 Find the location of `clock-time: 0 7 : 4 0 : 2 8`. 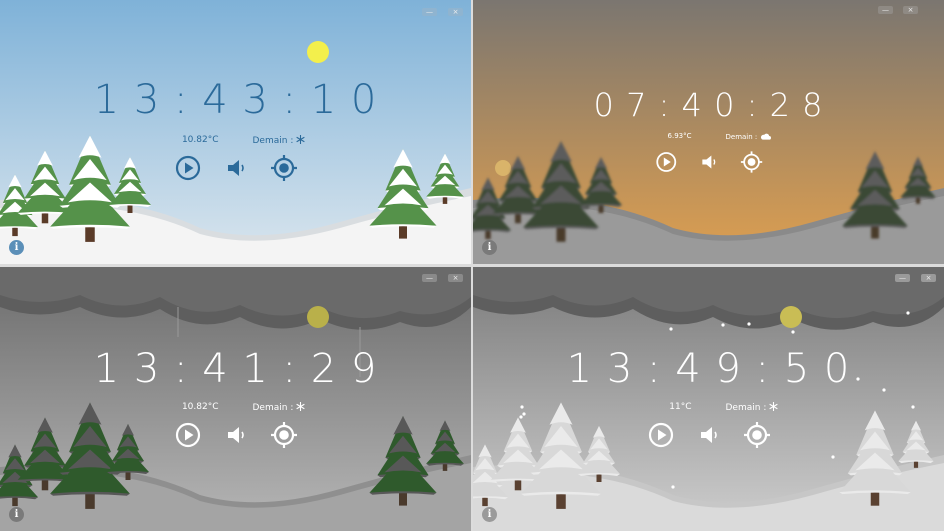

clock-time: 0 7 : 4 0 : 2 8 is located at coordinates (708, 105).